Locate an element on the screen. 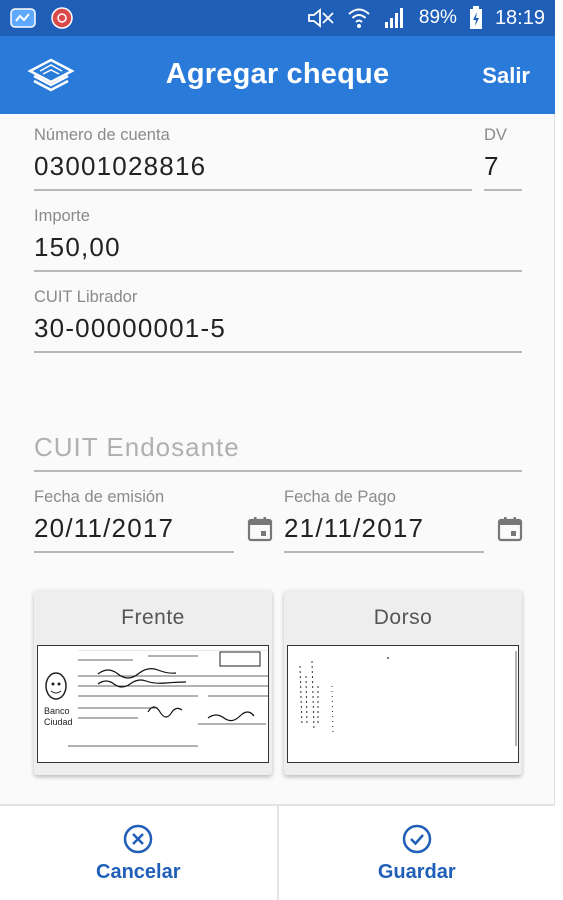  amount-input: 150,00 is located at coordinates (278, 252).